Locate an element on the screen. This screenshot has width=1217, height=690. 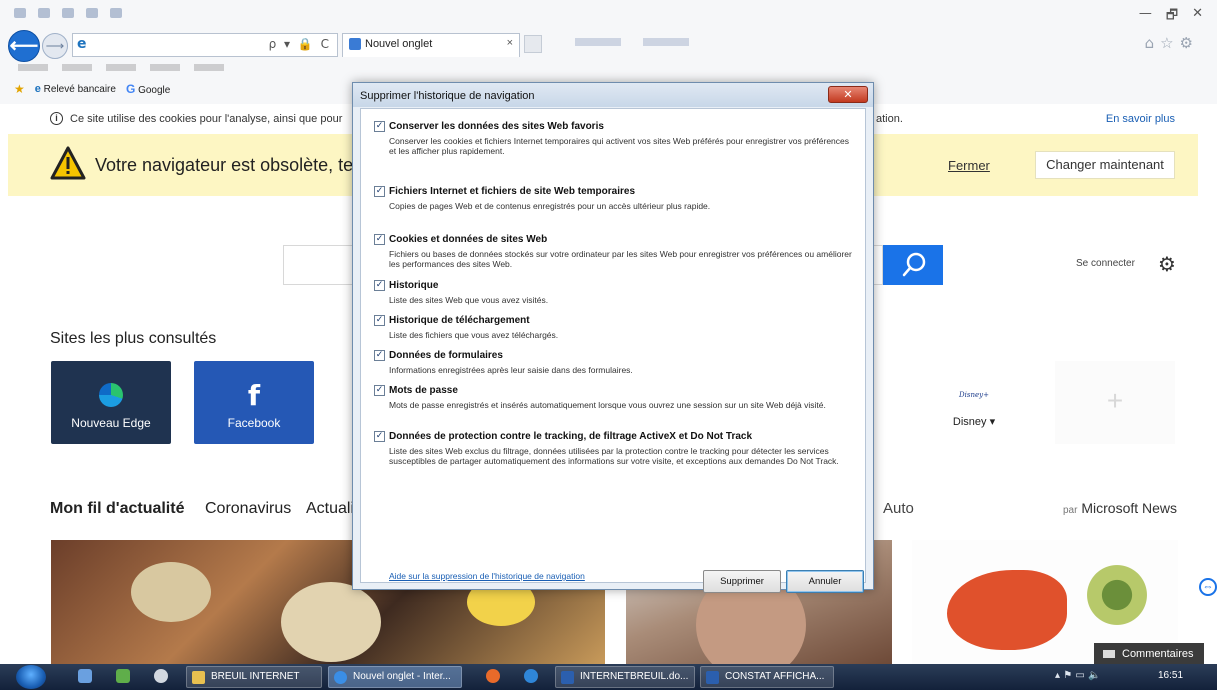
cancel-button: Annuler is located at coordinates (825, 581).